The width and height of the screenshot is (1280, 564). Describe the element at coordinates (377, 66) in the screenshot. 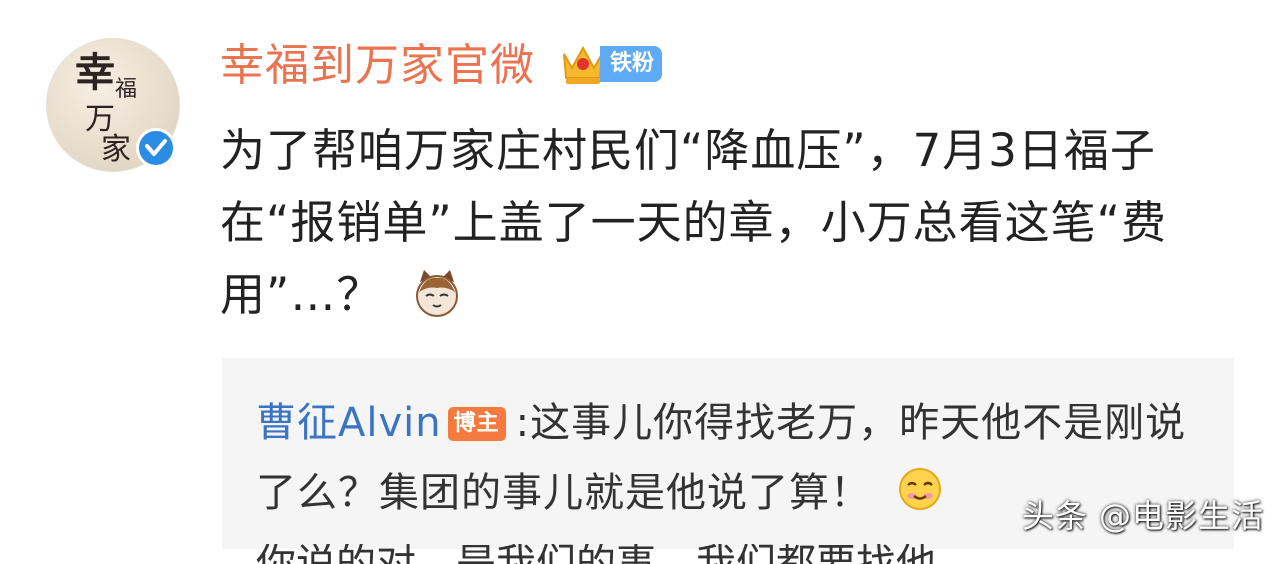

I see `author-name: 幸福到万家官微` at that location.